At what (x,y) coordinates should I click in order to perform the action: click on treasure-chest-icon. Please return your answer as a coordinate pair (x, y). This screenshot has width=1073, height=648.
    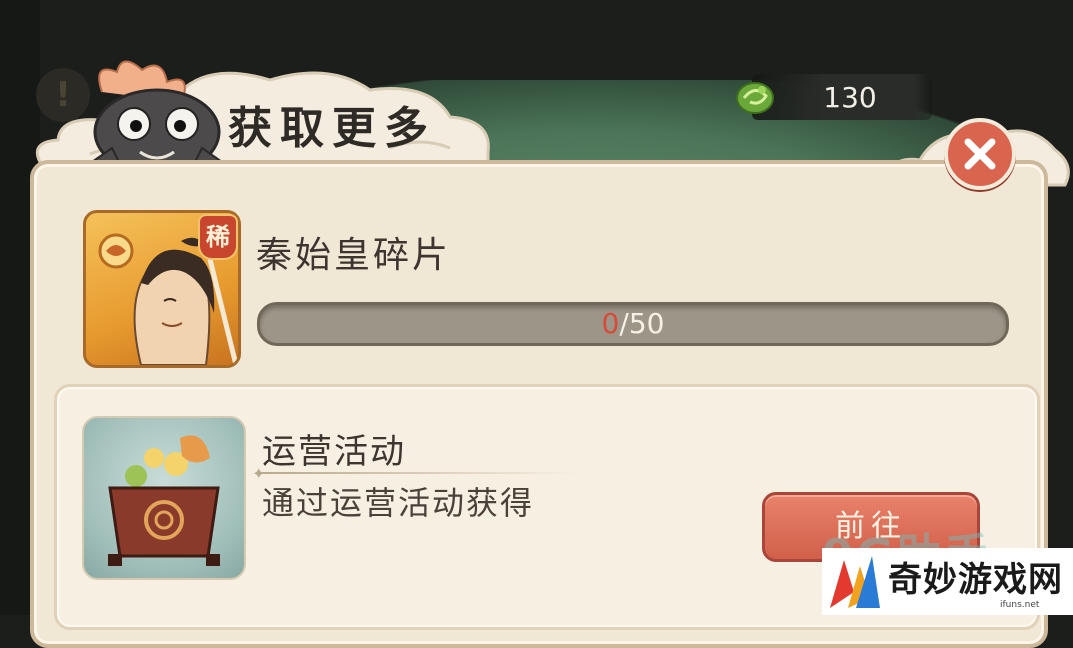
    Looking at the image, I should click on (164, 500).